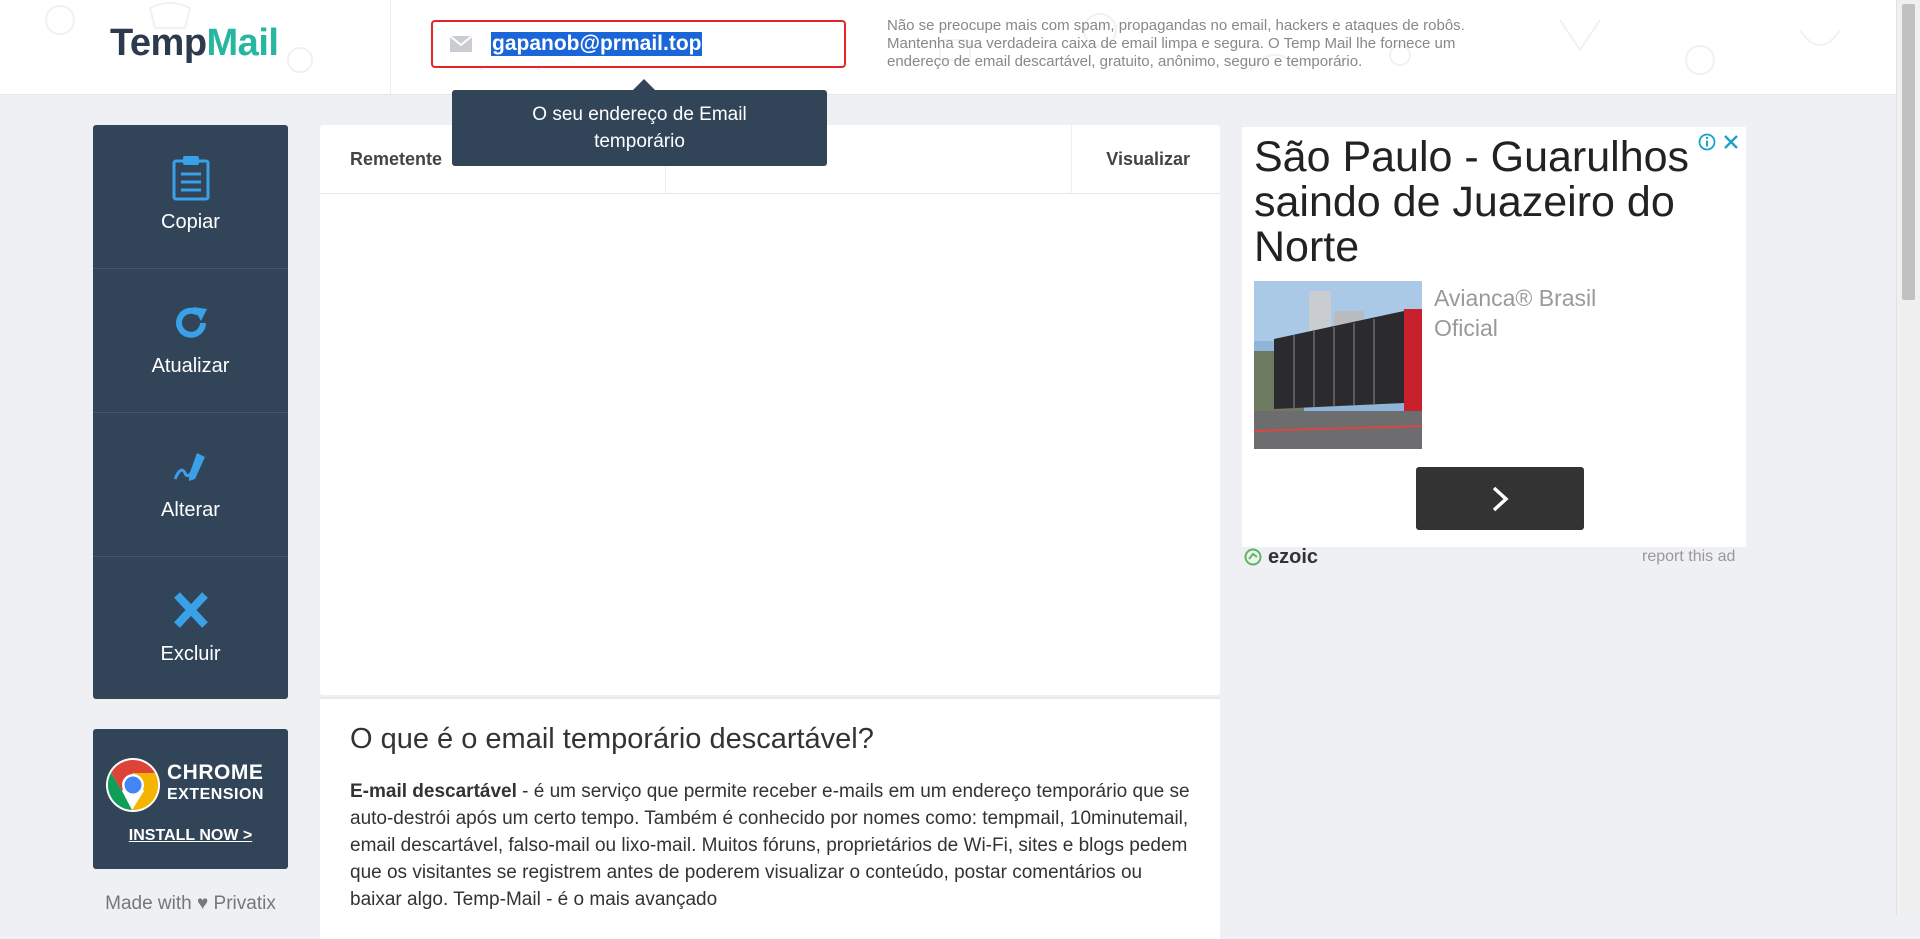 The height and width of the screenshot is (939, 1920). I want to click on refresh-icon, so click(191, 322).